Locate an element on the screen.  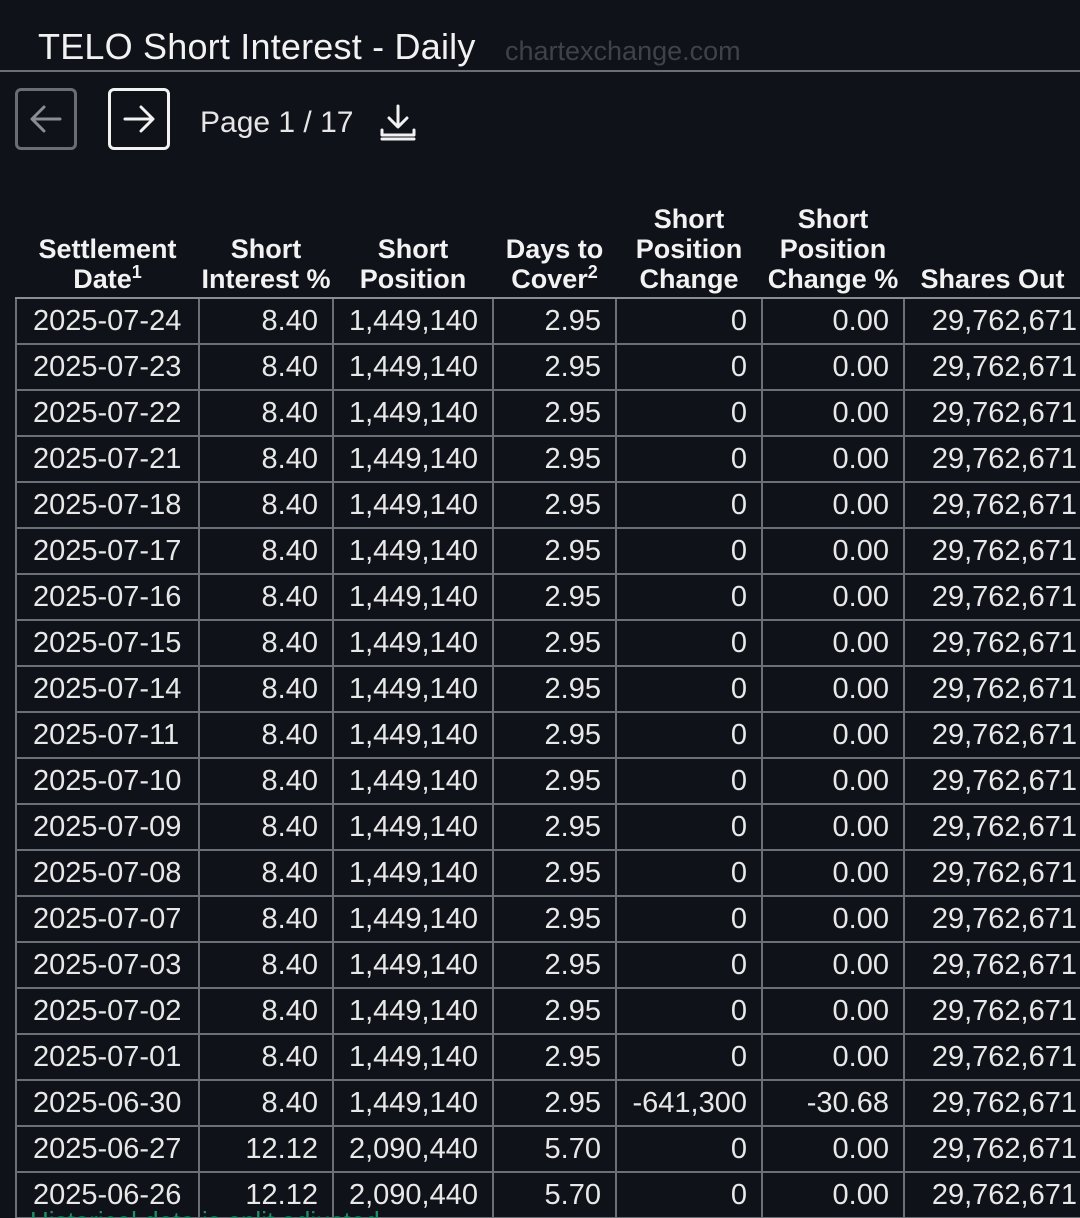
cell-settlement-date: 2025-07-03 is located at coordinates (107, 965).